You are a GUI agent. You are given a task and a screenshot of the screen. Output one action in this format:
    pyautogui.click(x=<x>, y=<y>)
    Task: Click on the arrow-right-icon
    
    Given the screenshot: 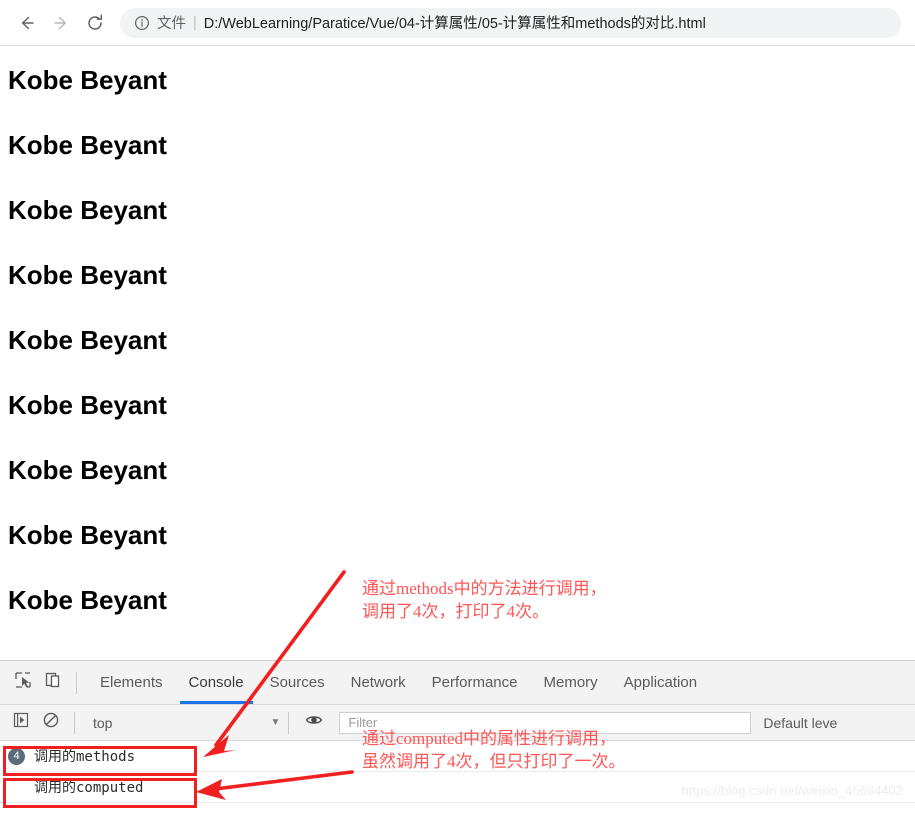 What is the action you would take?
    pyautogui.click(x=61, y=23)
    